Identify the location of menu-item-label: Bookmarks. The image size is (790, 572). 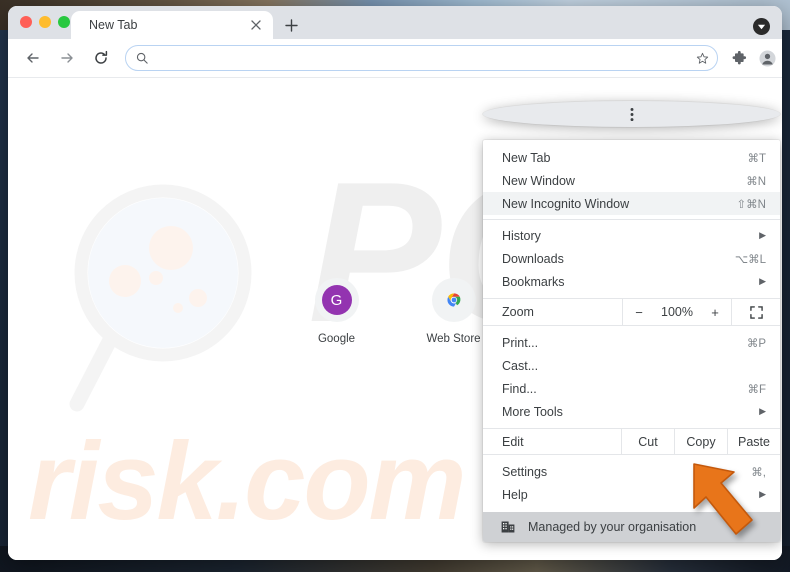
(533, 281).